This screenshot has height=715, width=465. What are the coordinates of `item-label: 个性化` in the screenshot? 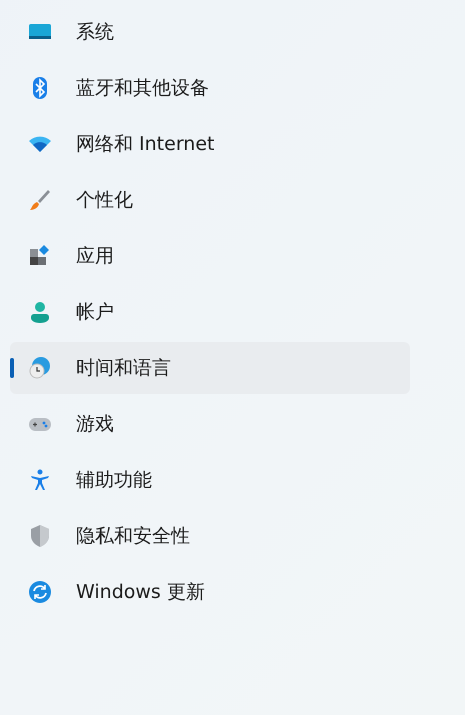 It's located at (104, 200).